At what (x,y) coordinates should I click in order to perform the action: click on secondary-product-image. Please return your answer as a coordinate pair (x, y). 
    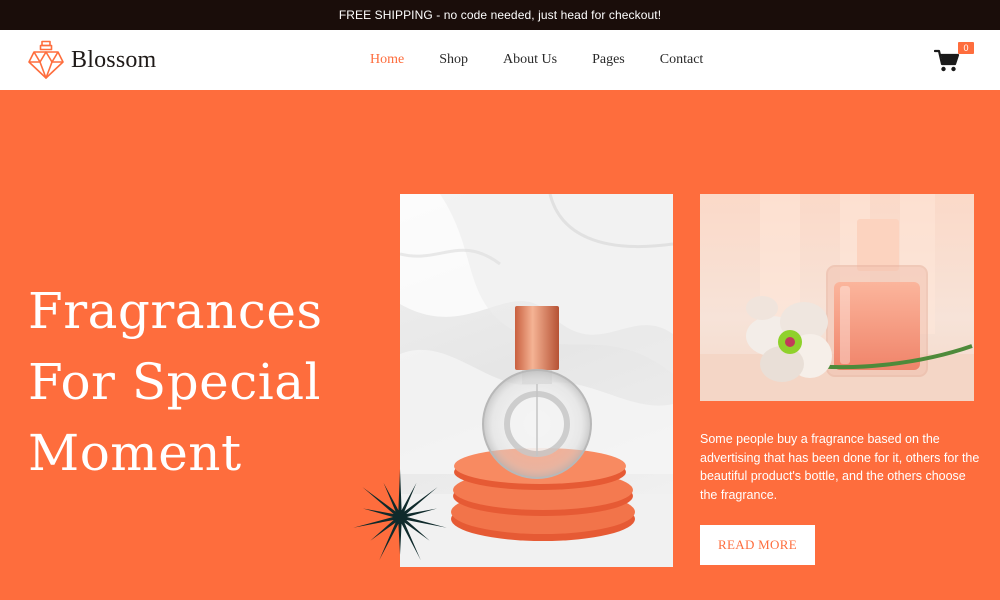
    Looking at the image, I should click on (837, 297).